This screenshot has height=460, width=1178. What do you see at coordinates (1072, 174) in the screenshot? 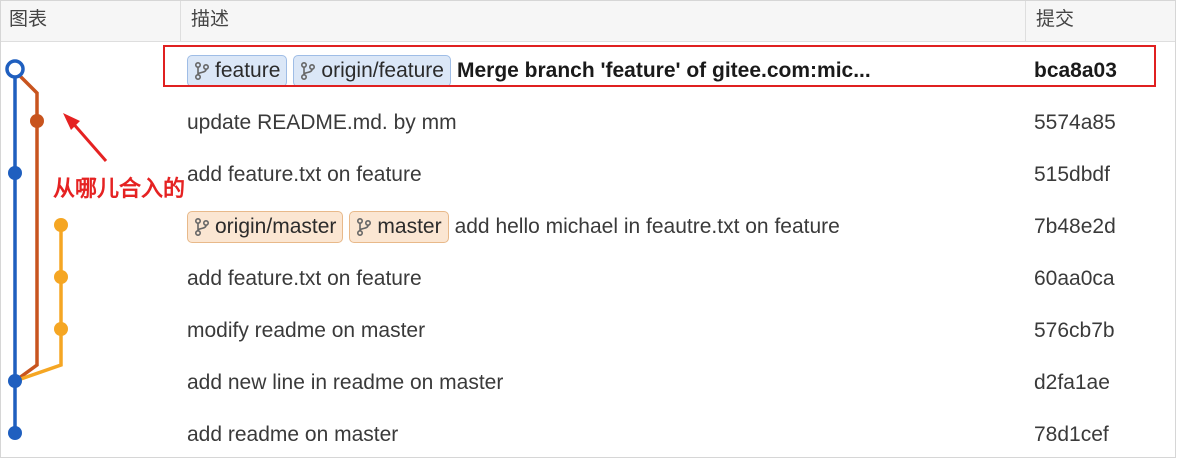
I see `commit-hash: 515dbdf` at bounding box center [1072, 174].